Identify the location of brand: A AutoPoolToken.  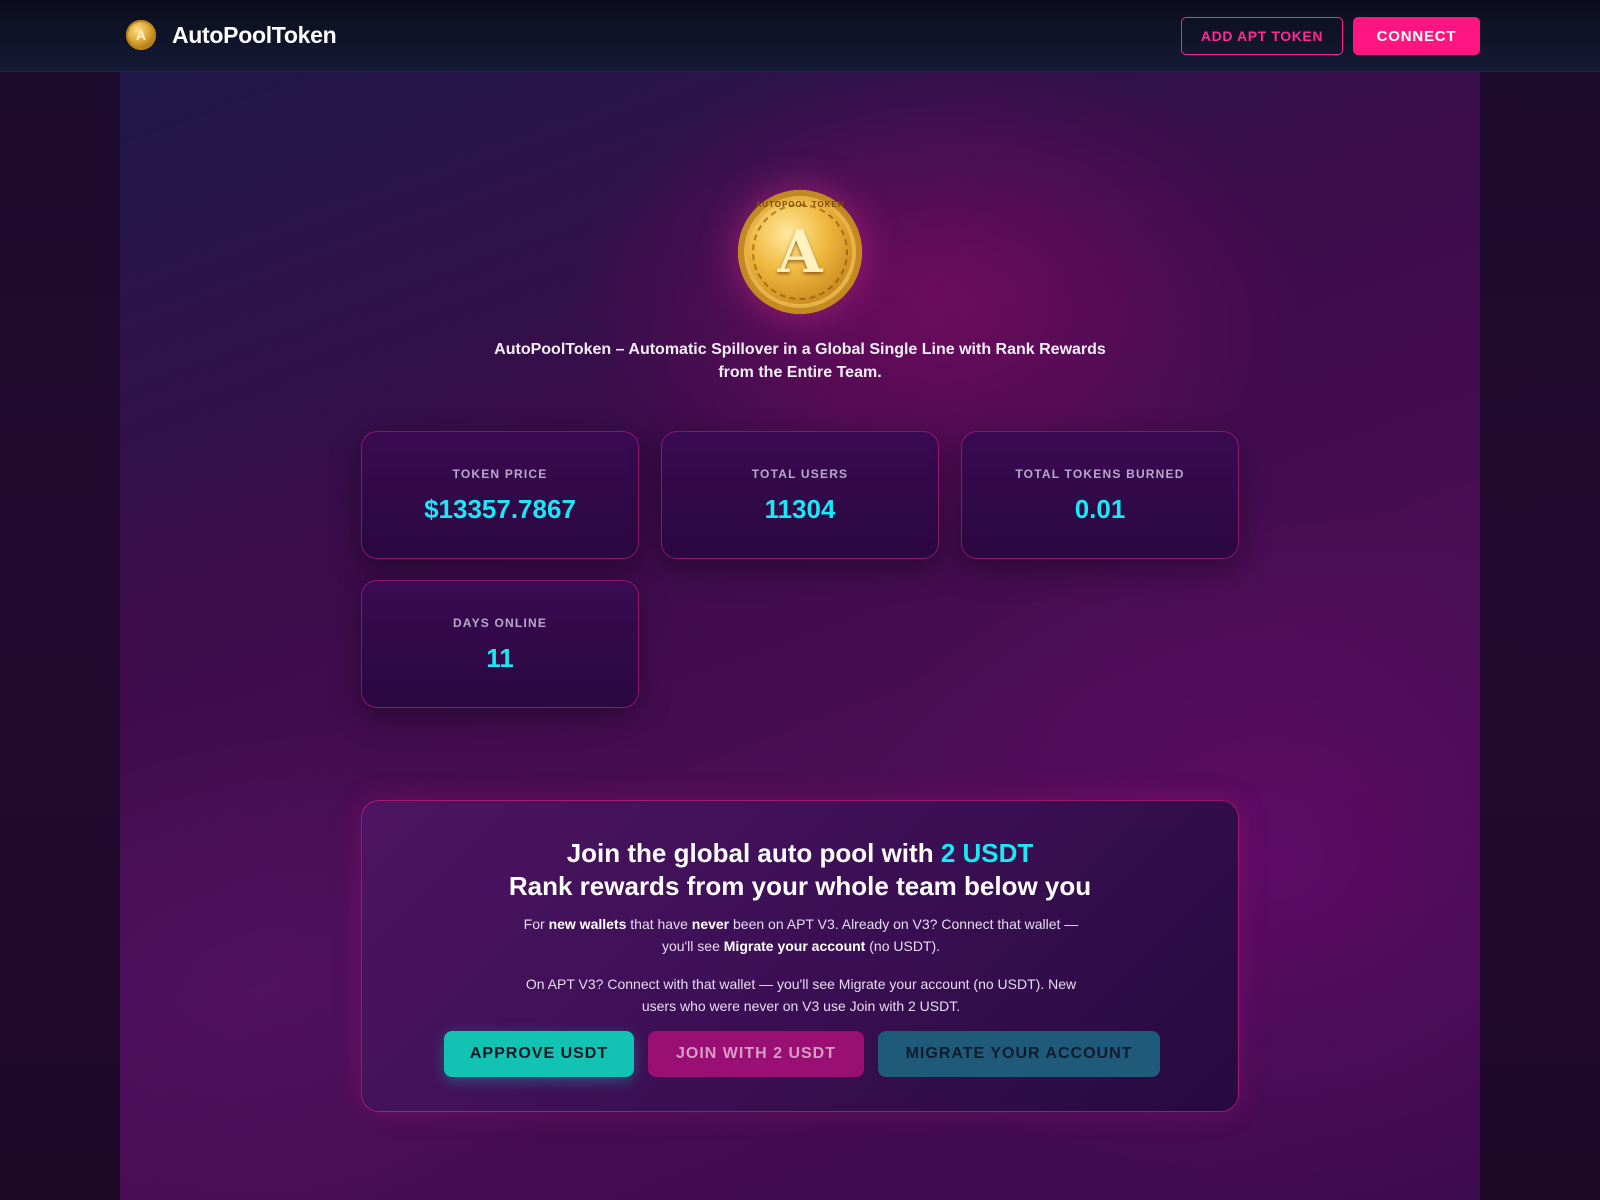
(231, 35).